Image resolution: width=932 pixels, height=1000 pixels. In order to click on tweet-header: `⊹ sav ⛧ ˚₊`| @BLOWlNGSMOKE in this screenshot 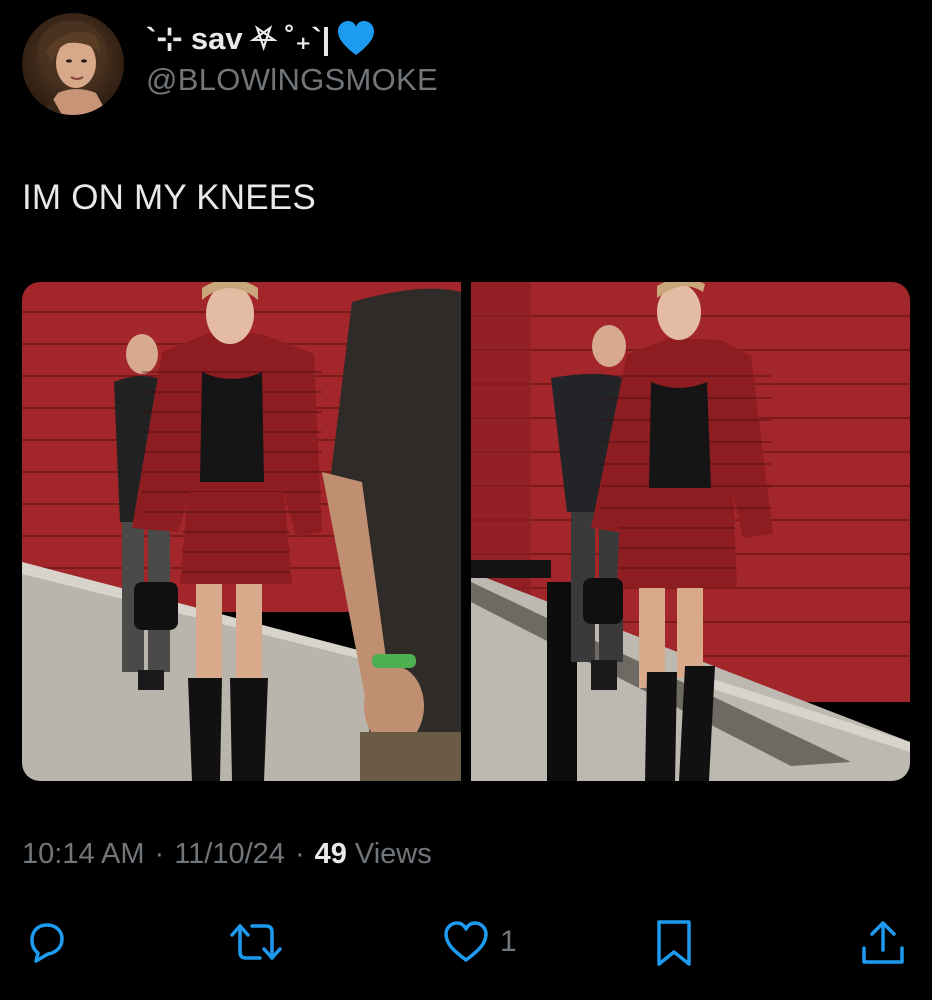, I will do `click(230, 64)`.